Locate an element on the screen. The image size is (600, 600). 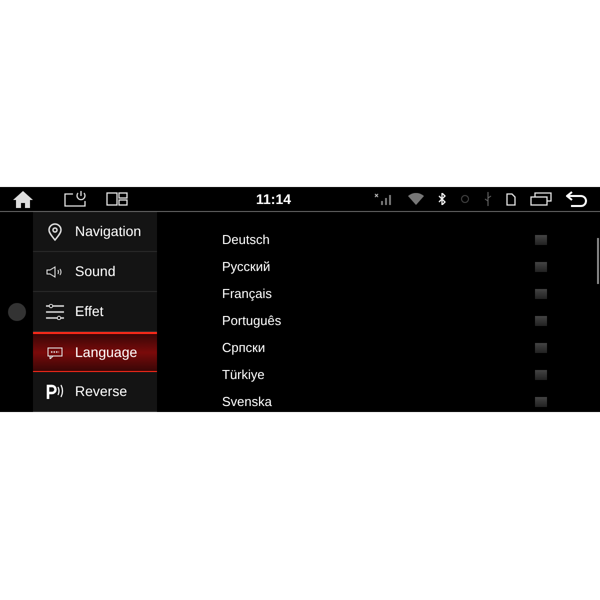
sliders-icon is located at coordinates (55, 312).